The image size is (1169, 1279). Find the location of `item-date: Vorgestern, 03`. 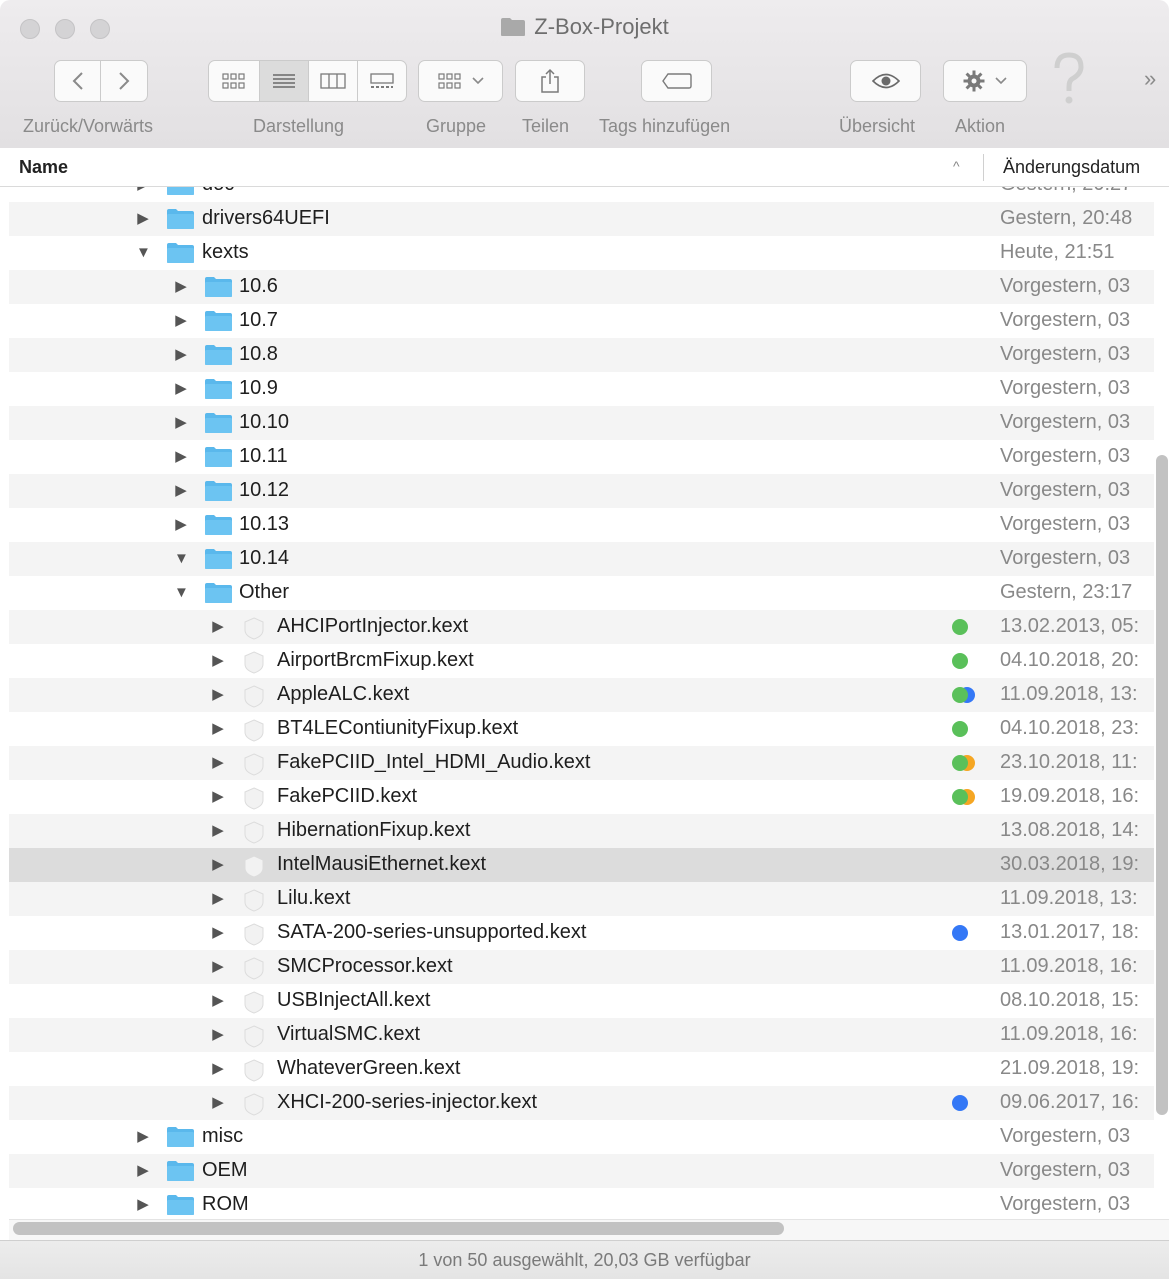

item-date: Vorgestern, 03 is located at coordinates (1065, 490).